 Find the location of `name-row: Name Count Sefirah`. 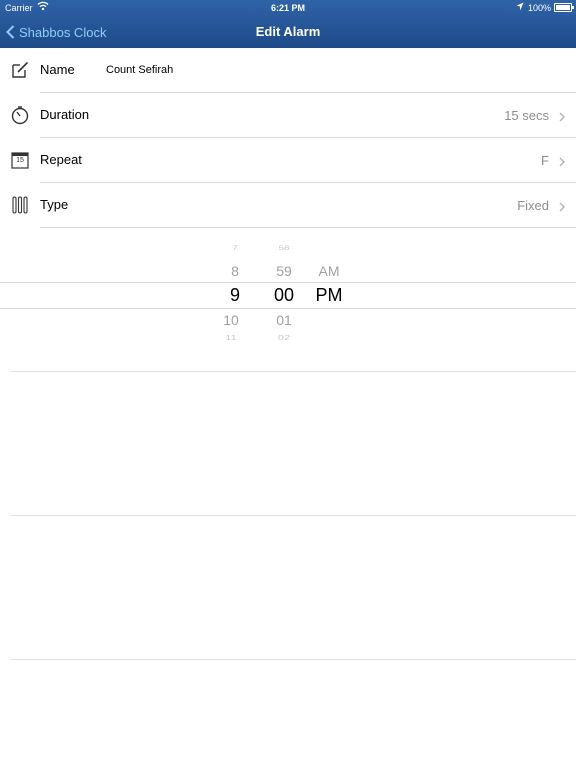

name-row: Name Count Sefirah is located at coordinates (288, 70).